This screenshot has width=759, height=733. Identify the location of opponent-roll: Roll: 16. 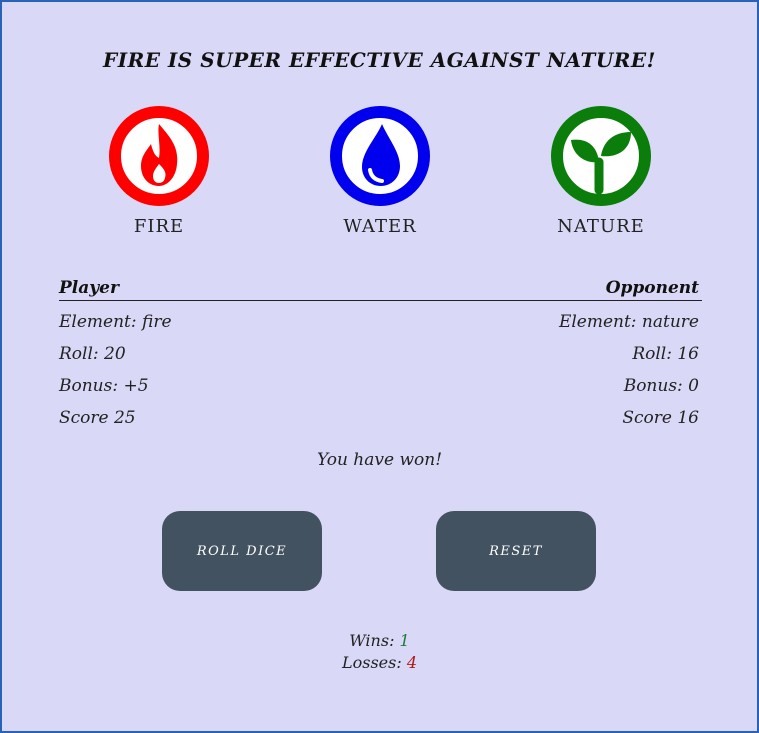
(665, 354).